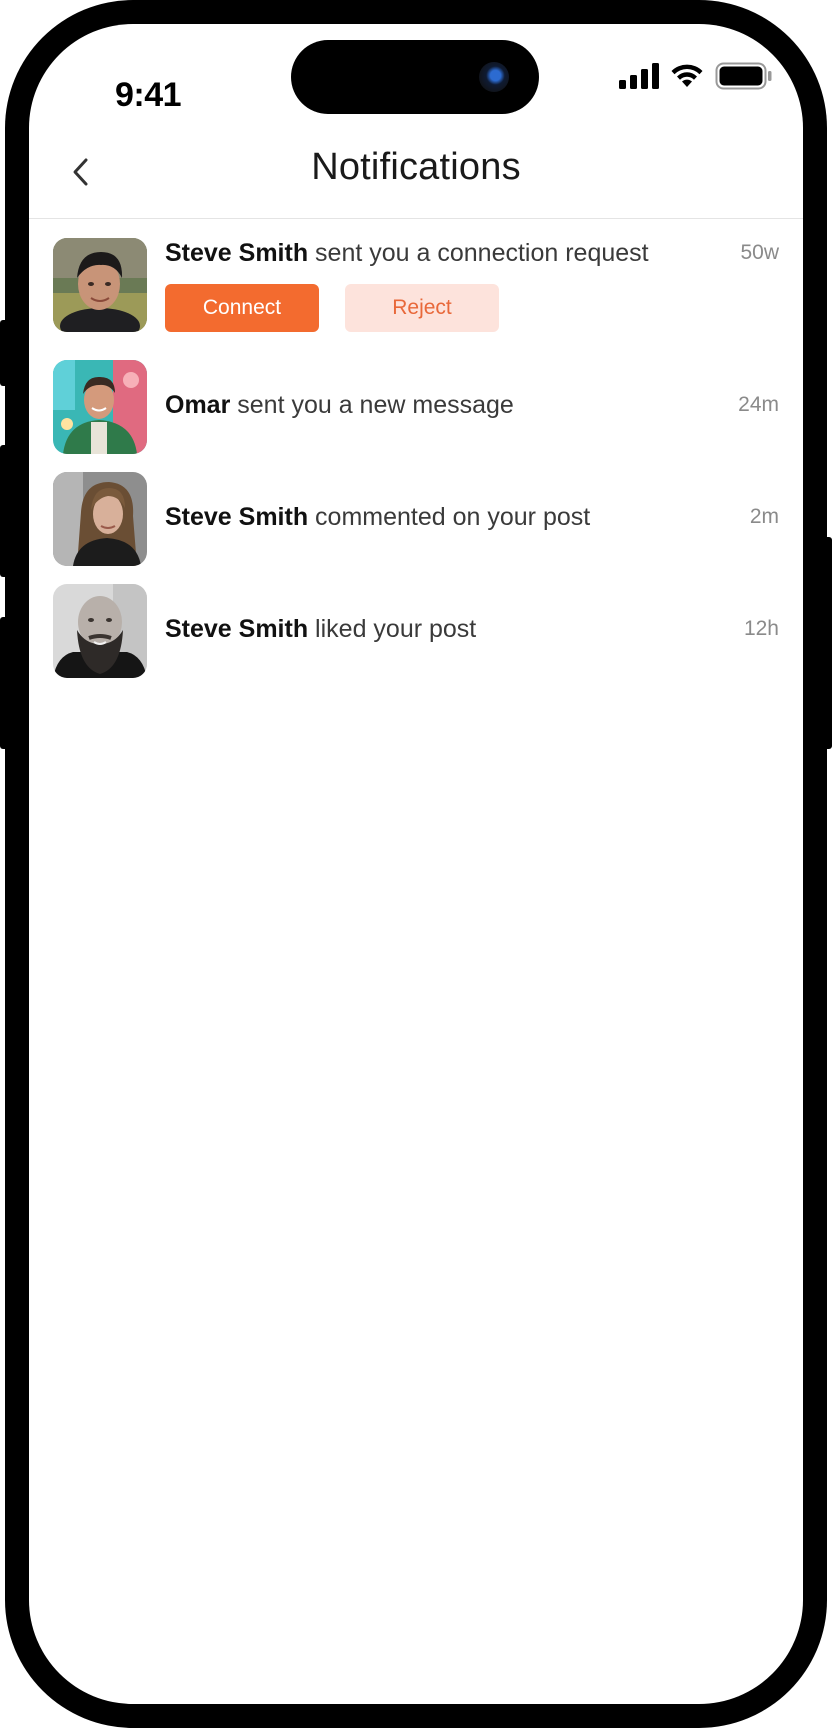  What do you see at coordinates (743, 76) in the screenshot?
I see `battery-icon` at bounding box center [743, 76].